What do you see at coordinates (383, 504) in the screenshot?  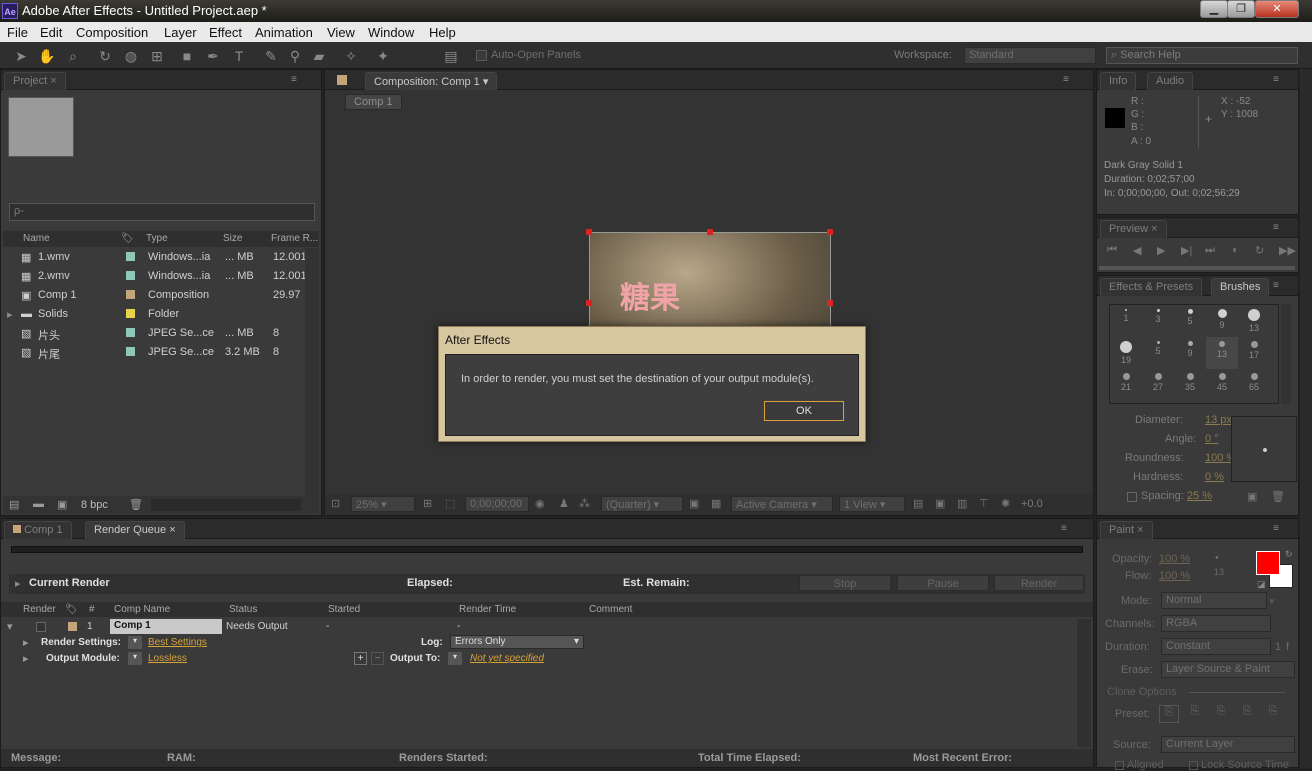 I see `zoom-dropdown: 25% ▾` at bounding box center [383, 504].